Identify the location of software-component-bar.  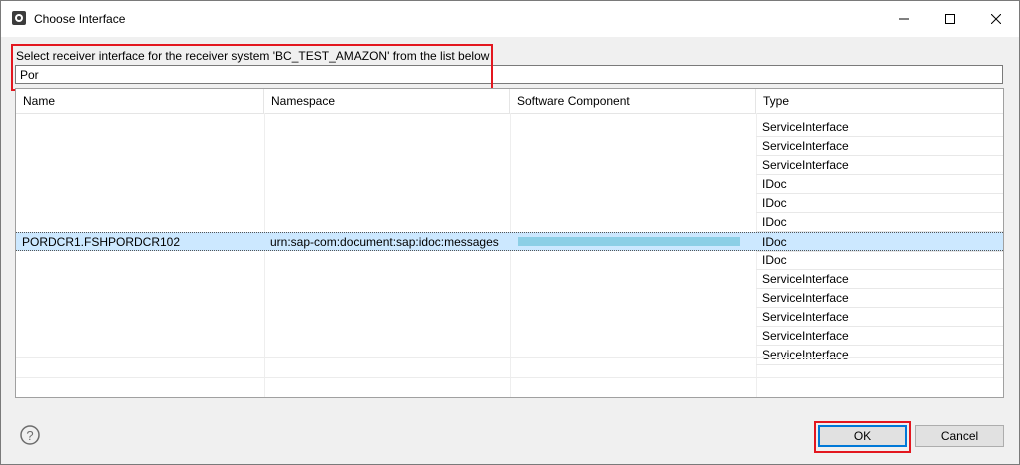
(629, 241).